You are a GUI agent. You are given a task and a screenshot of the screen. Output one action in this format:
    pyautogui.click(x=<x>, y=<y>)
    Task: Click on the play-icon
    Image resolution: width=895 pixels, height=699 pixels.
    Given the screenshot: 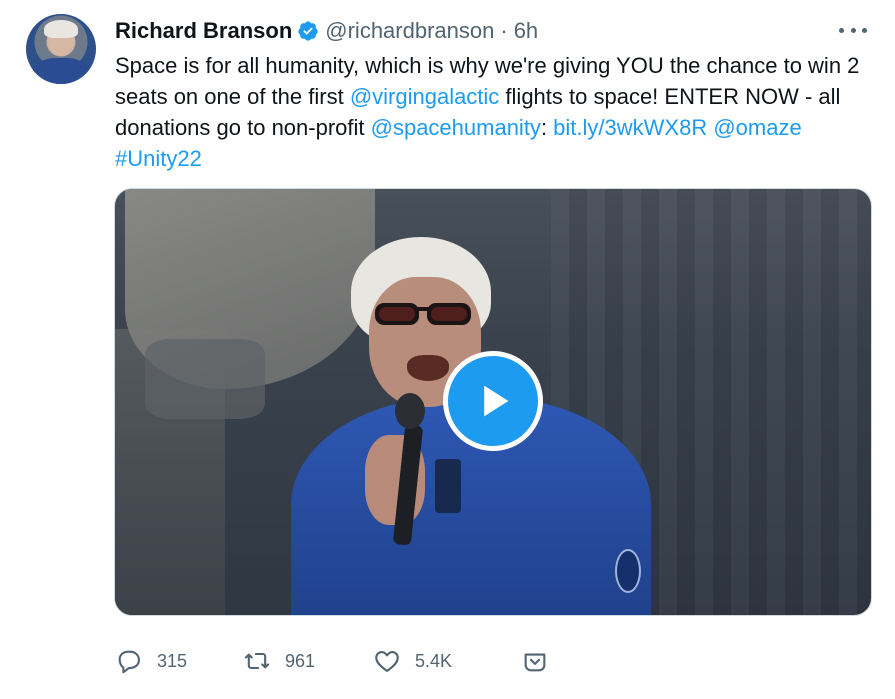 What is the action you would take?
    pyautogui.click(x=496, y=401)
    